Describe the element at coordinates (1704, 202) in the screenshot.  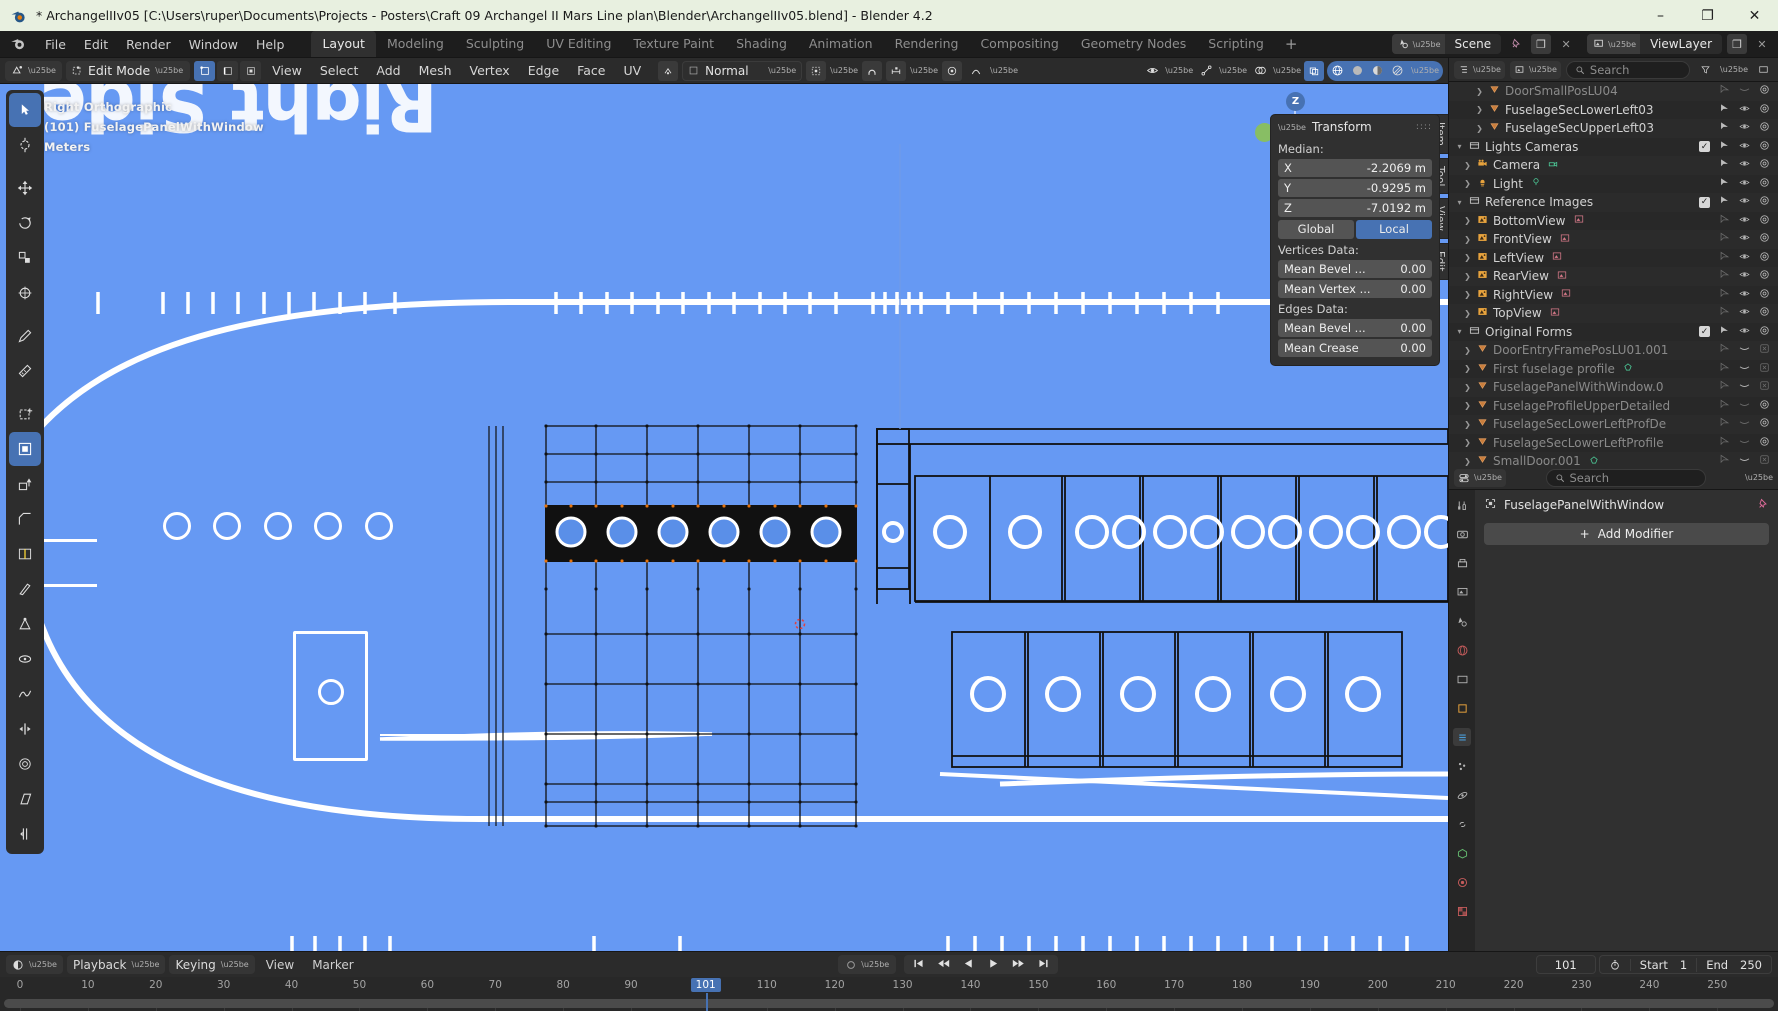
I see `exclude-checkbox: ✓` at that location.